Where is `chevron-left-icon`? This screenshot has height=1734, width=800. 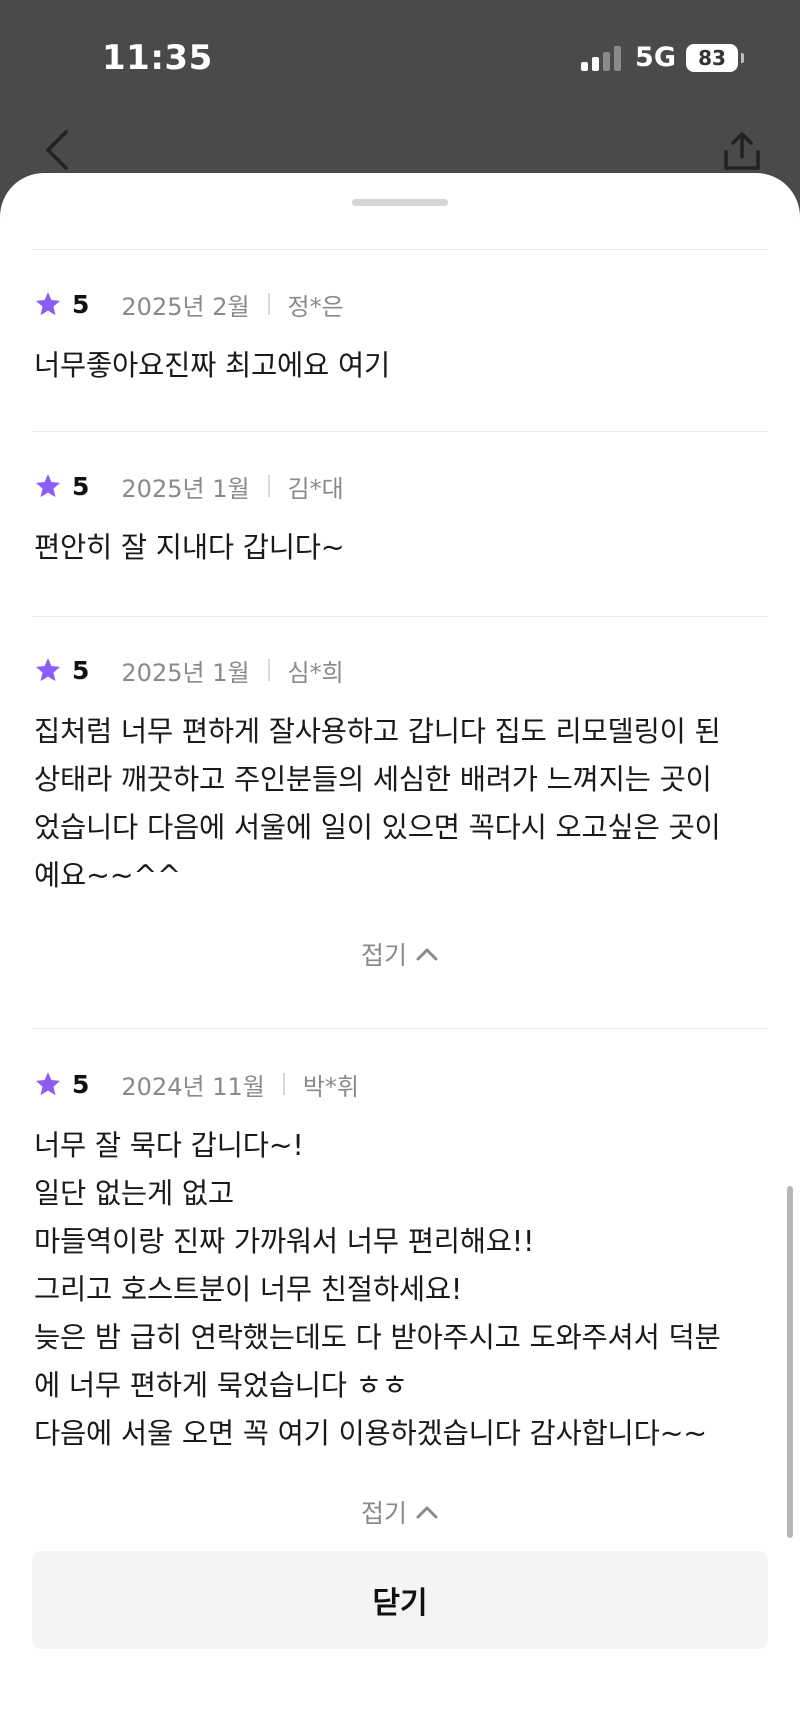
chevron-left-icon is located at coordinates (57, 150).